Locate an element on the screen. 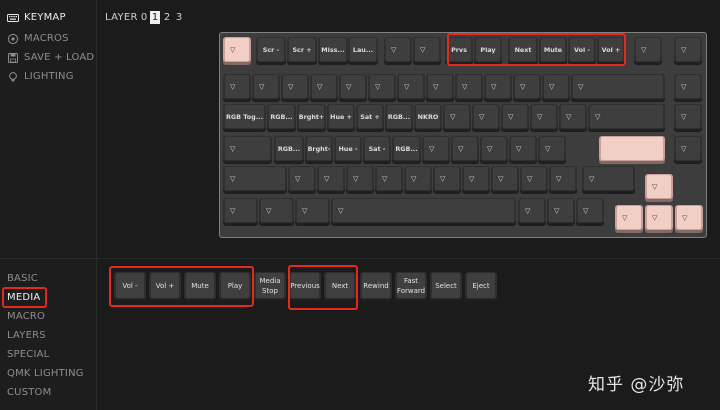 This screenshot has width=720, height=410. media-key-vol-up: Vol + is located at coordinates (165, 287).